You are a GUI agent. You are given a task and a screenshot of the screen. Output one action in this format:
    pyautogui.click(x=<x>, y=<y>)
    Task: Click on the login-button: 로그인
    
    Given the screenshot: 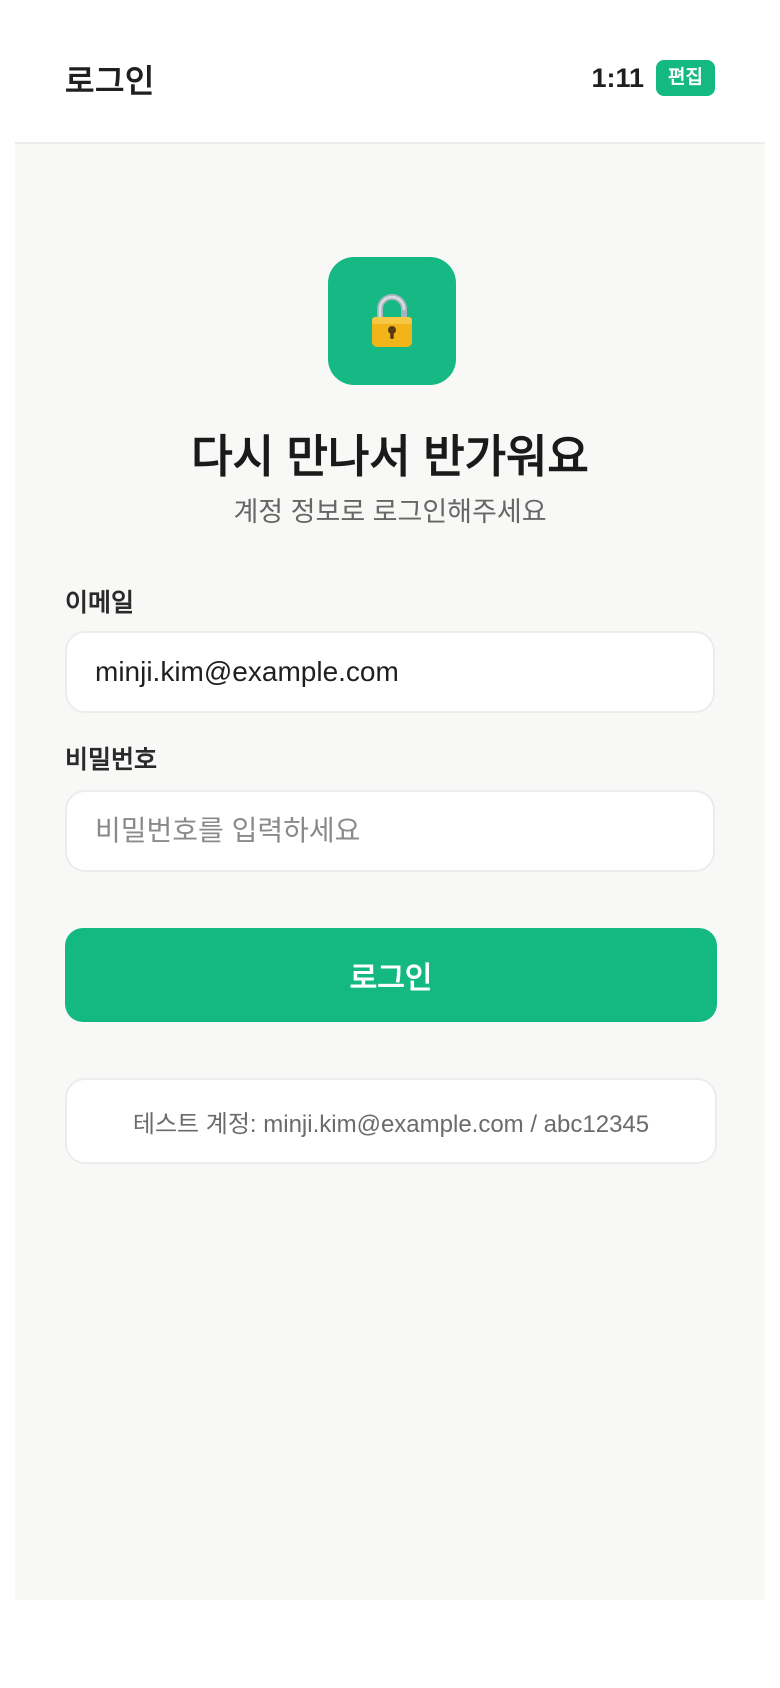 What is the action you would take?
    pyautogui.click(x=391, y=975)
    